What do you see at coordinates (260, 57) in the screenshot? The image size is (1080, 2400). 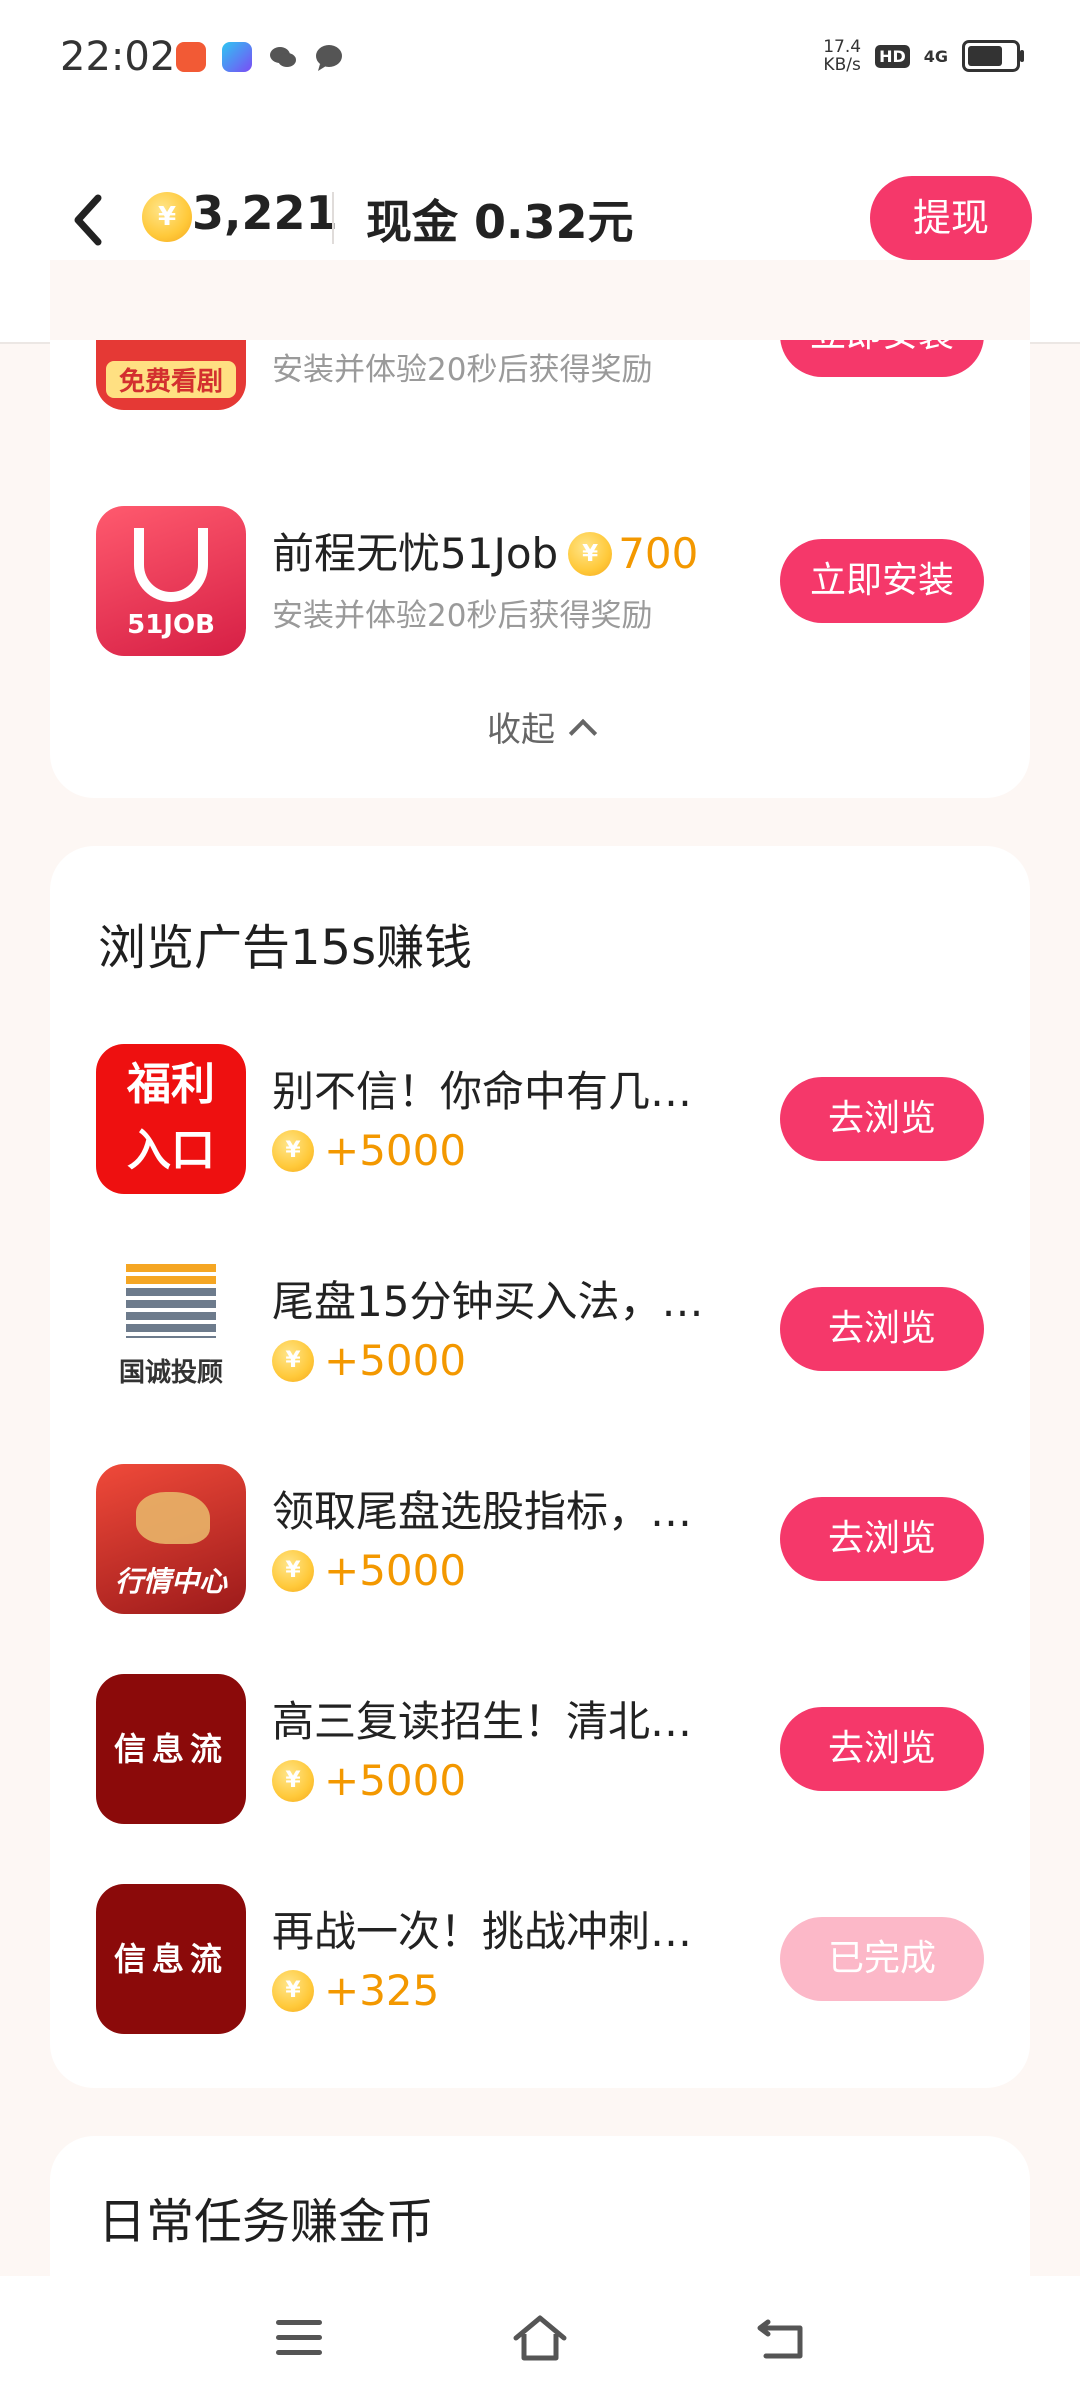 I see `notification-icons` at bounding box center [260, 57].